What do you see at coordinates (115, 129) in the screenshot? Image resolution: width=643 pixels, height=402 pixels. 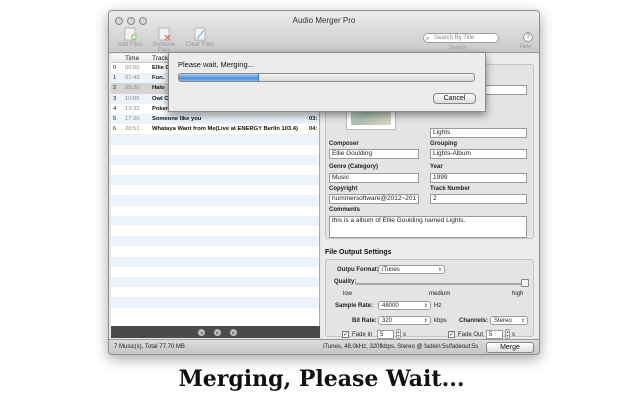 I see `track-index: 6` at bounding box center [115, 129].